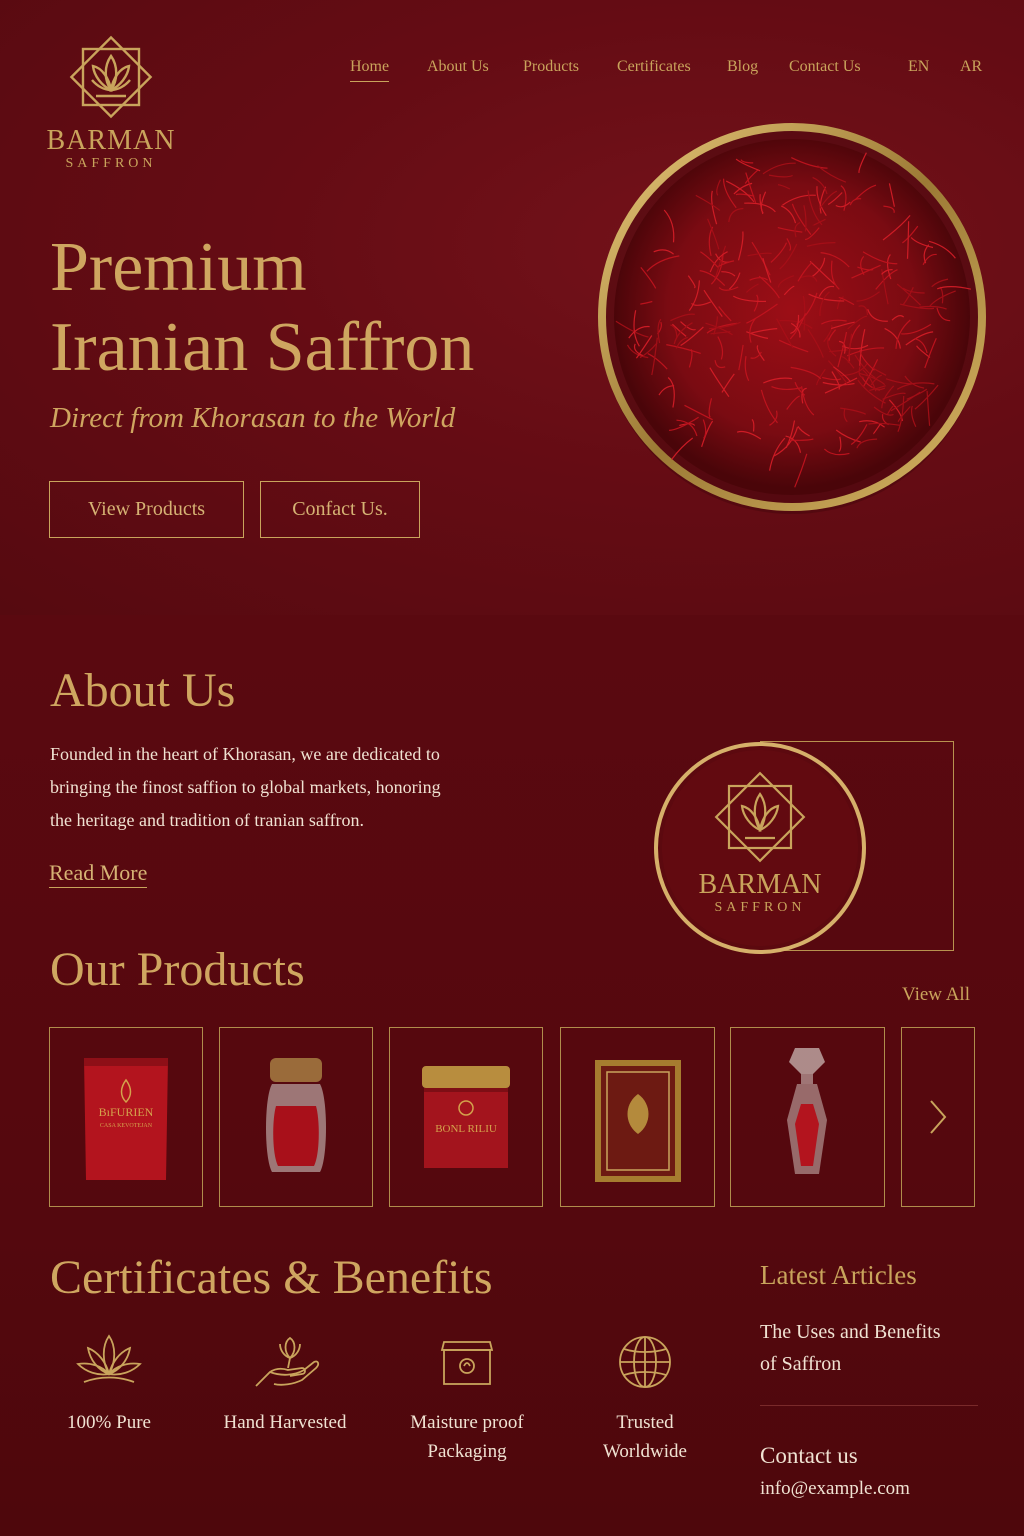 The width and height of the screenshot is (1024, 1536). Describe the element at coordinates (467, 1398) in the screenshot. I see `benefit-packaging: Maisture proof Packaging` at that location.